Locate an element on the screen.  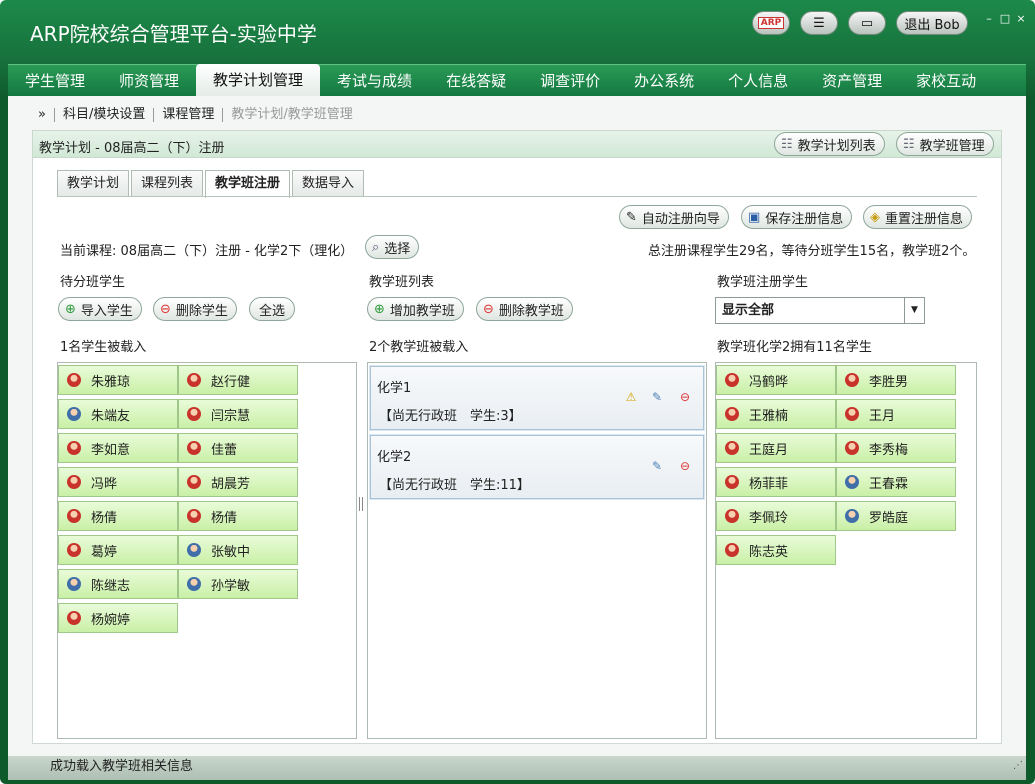
nav-office: 办公系统 is located at coordinates (664, 81).